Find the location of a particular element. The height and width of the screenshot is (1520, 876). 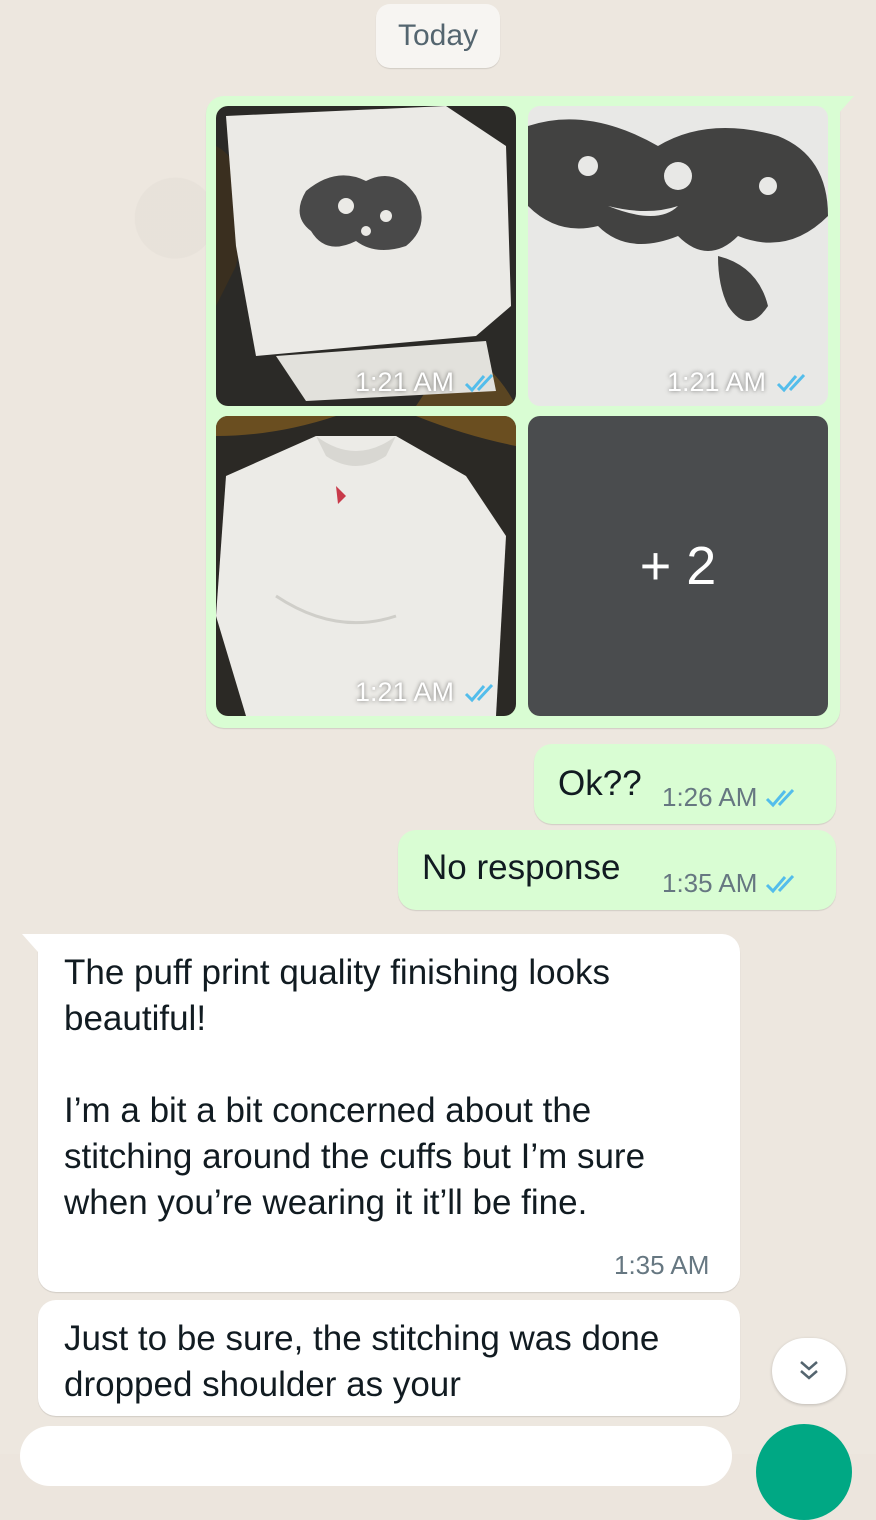

outgoing-message-2: No response 1:35 AM is located at coordinates (617, 870).